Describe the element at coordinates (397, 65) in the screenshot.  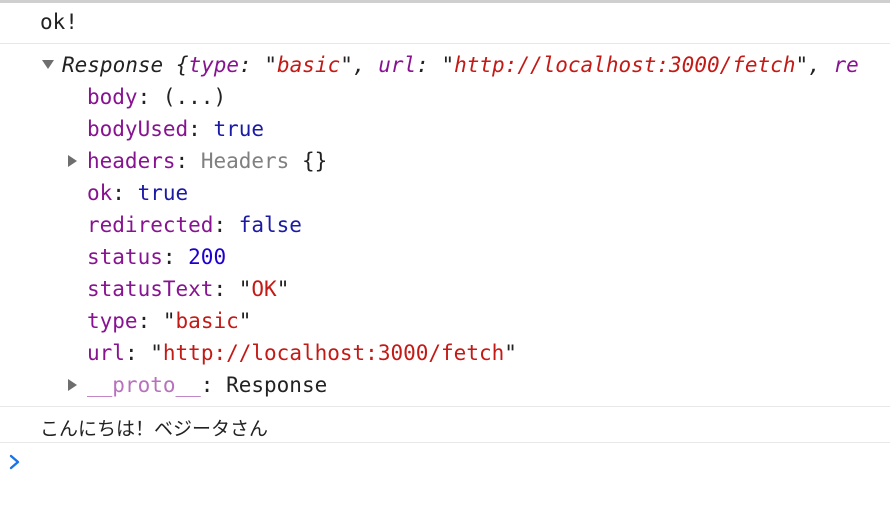
I see `summary-url-key: url` at that location.